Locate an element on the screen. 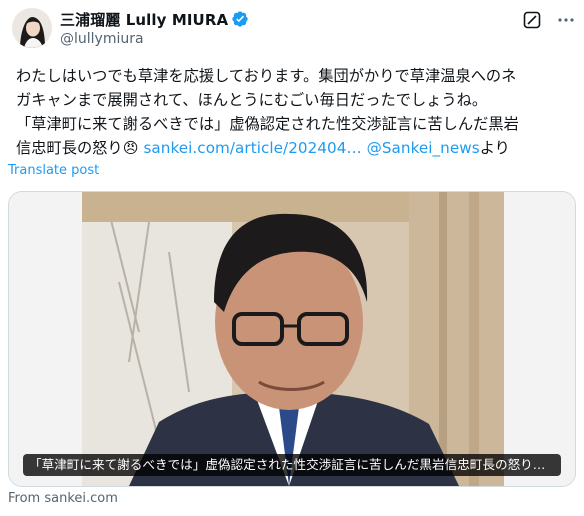 The width and height of the screenshot is (584, 516). profile-photo is located at coordinates (32, 28).